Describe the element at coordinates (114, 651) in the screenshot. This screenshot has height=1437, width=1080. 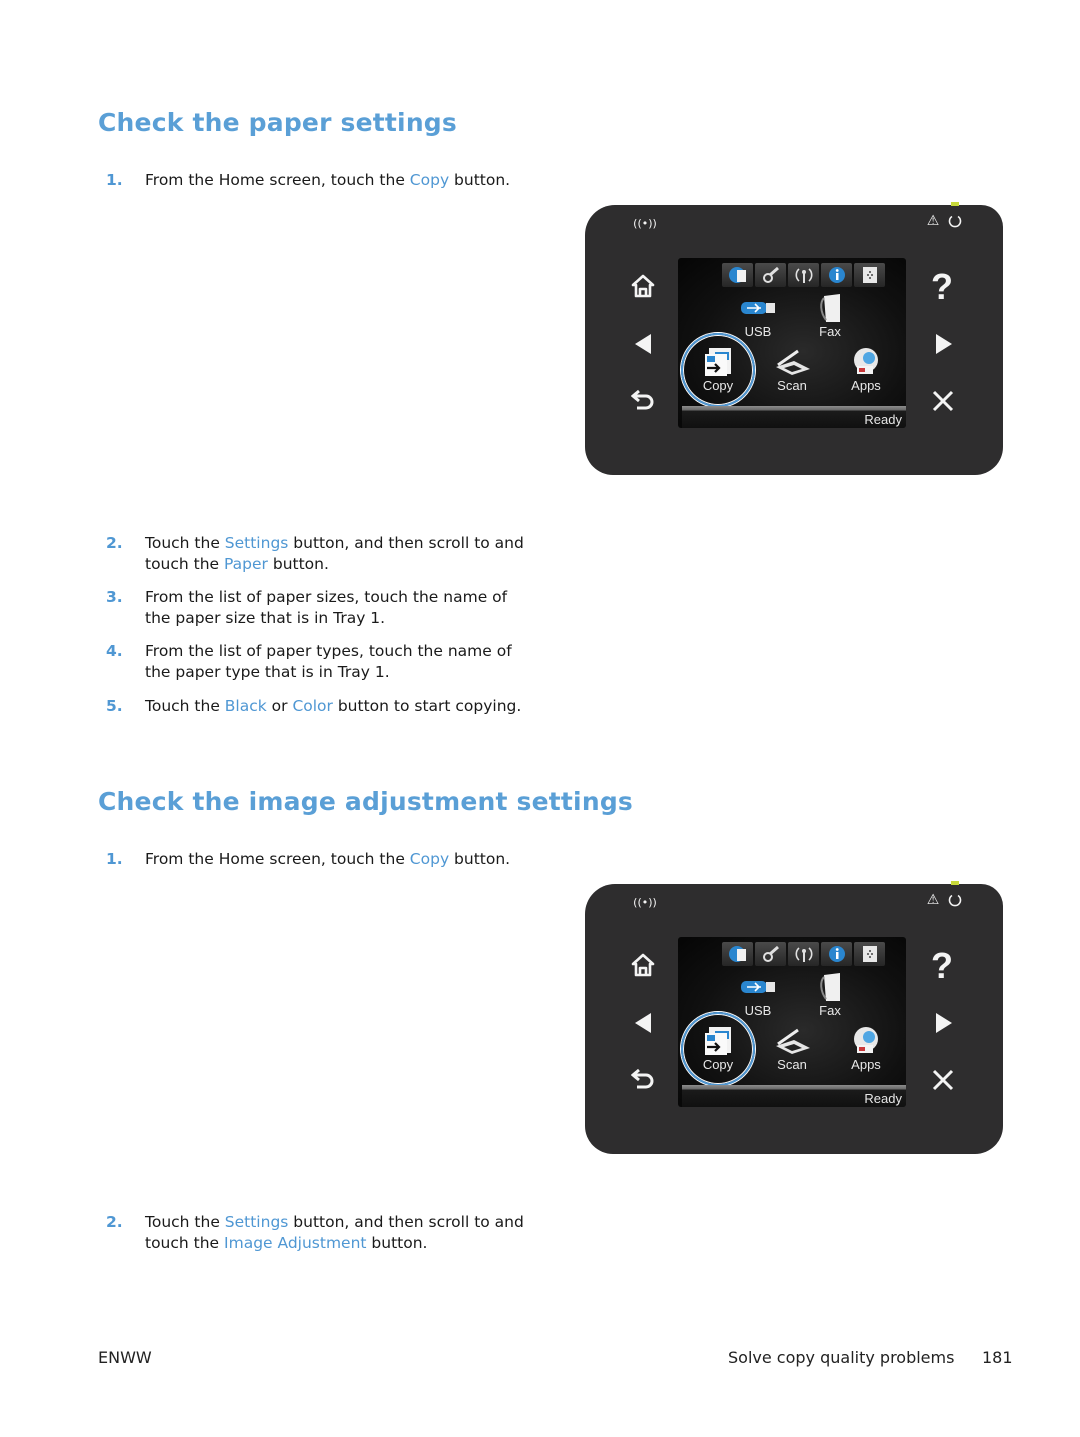
I see `step-number: 4.` at that location.